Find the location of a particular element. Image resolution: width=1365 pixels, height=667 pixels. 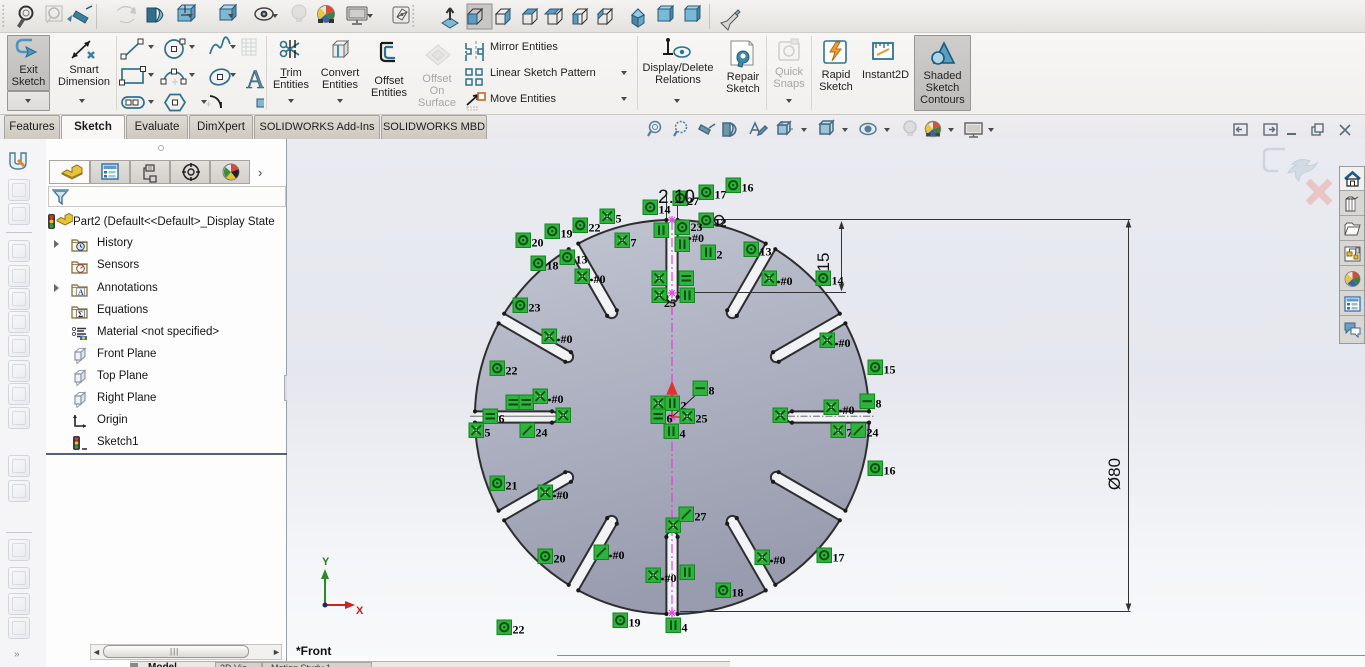

svg-text: 7 is located at coordinates (634, 243).